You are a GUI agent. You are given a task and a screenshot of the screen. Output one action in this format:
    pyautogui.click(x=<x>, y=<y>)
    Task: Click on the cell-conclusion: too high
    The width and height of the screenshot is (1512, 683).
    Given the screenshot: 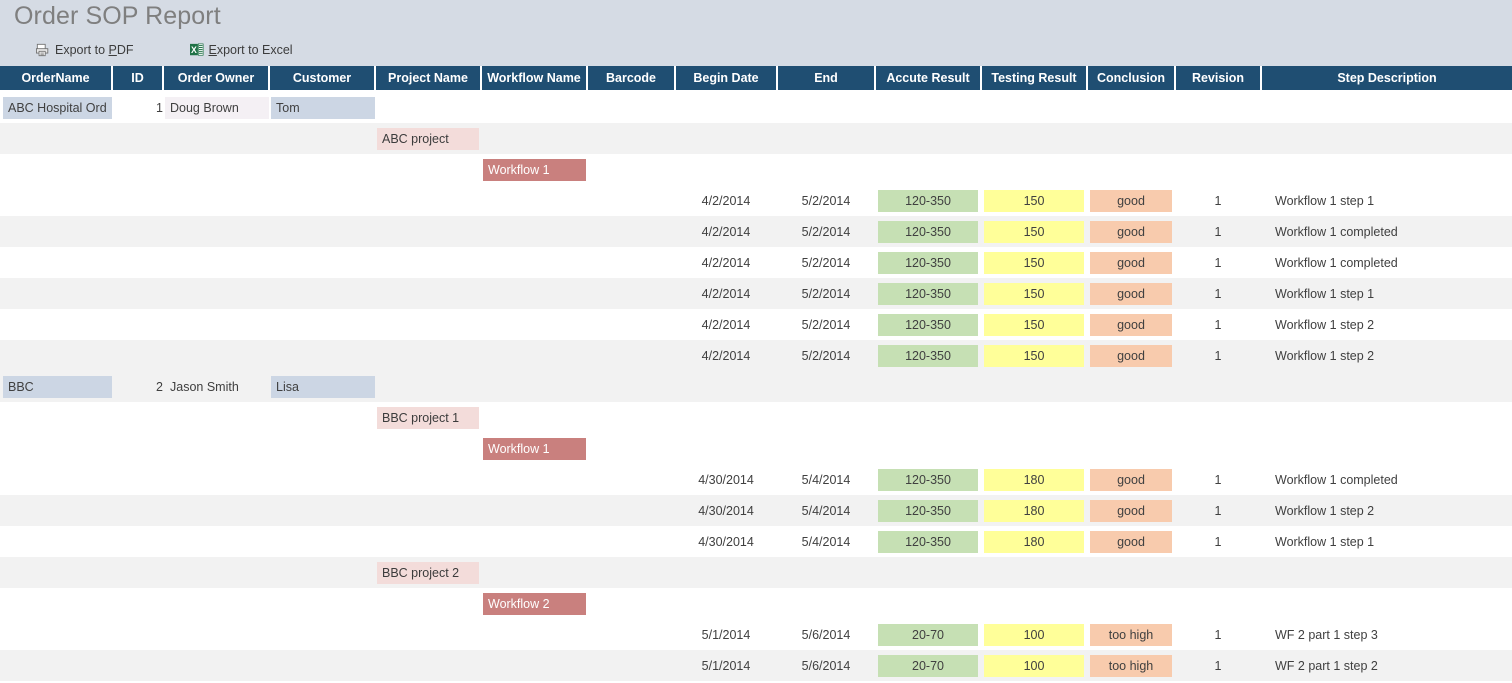 What is the action you would take?
    pyautogui.click(x=1131, y=665)
    